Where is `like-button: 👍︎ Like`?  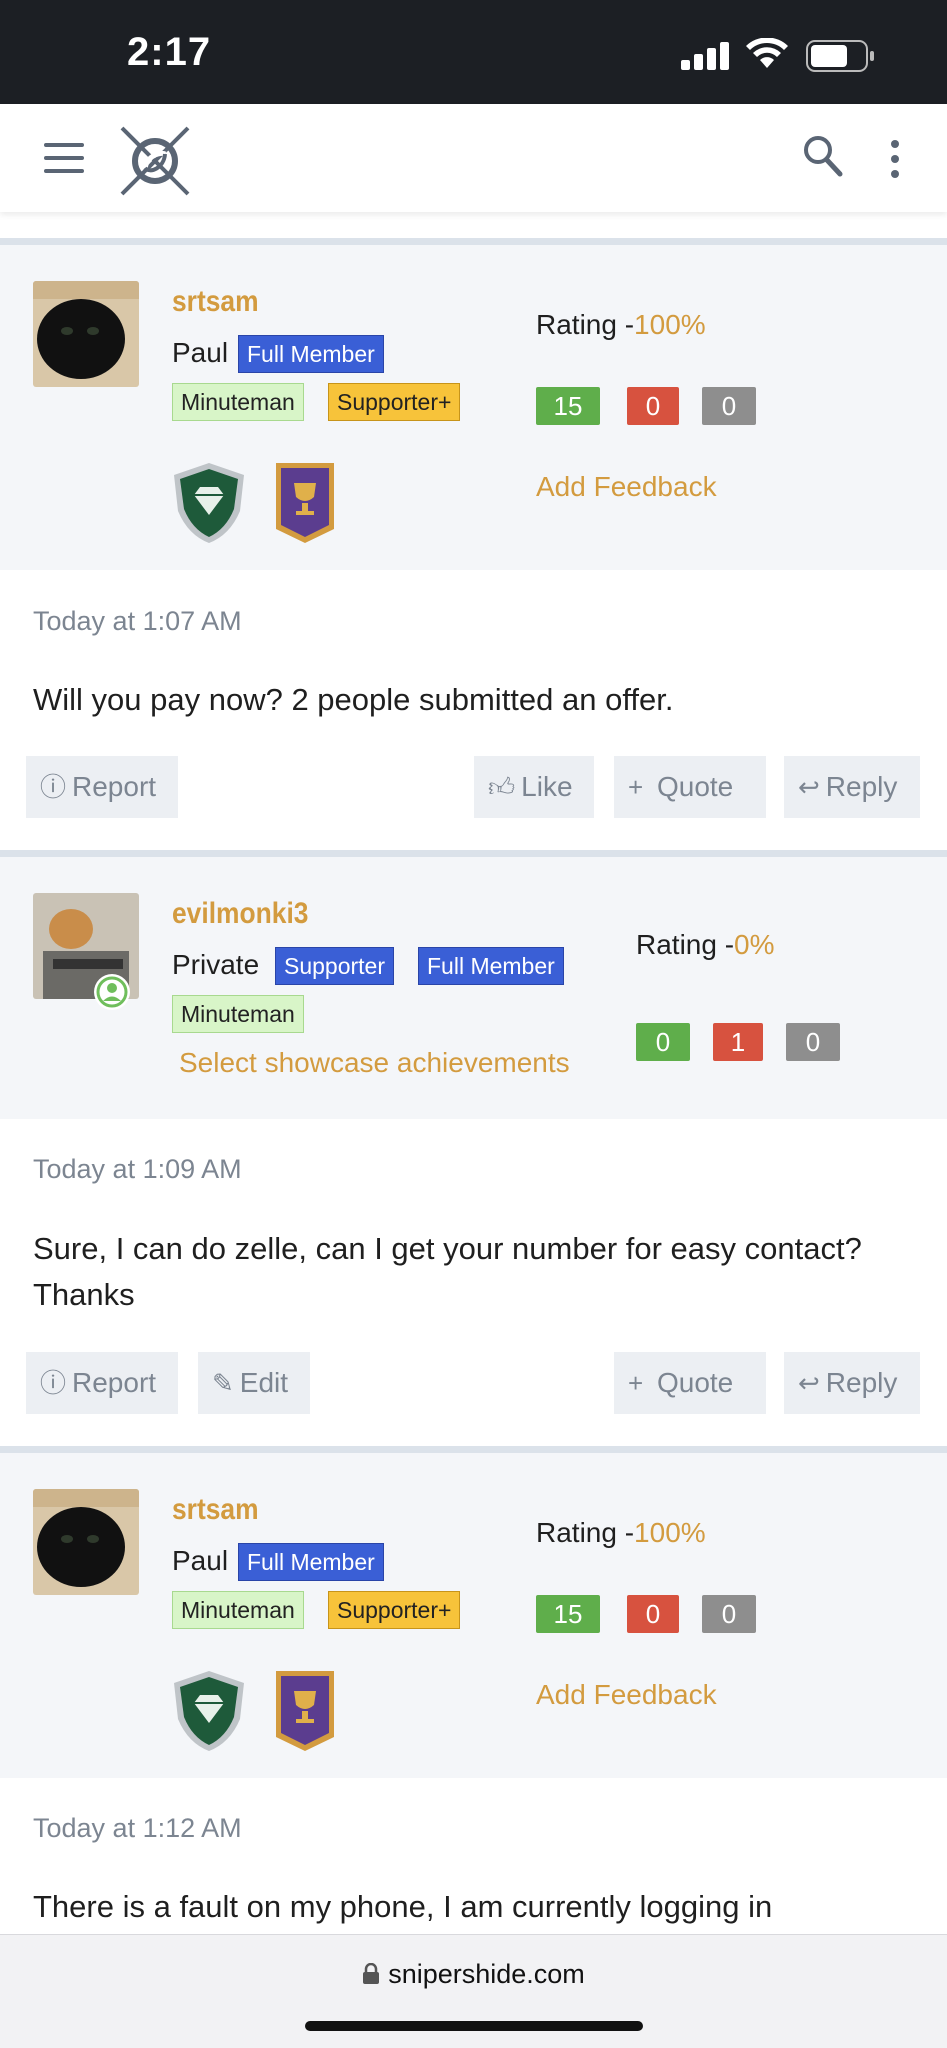 like-button: 👍︎ Like is located at coordinates (534, 787).